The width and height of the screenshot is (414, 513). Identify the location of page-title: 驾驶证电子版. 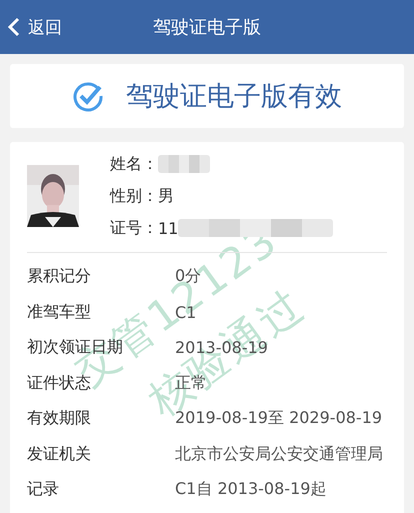
(207, 27).